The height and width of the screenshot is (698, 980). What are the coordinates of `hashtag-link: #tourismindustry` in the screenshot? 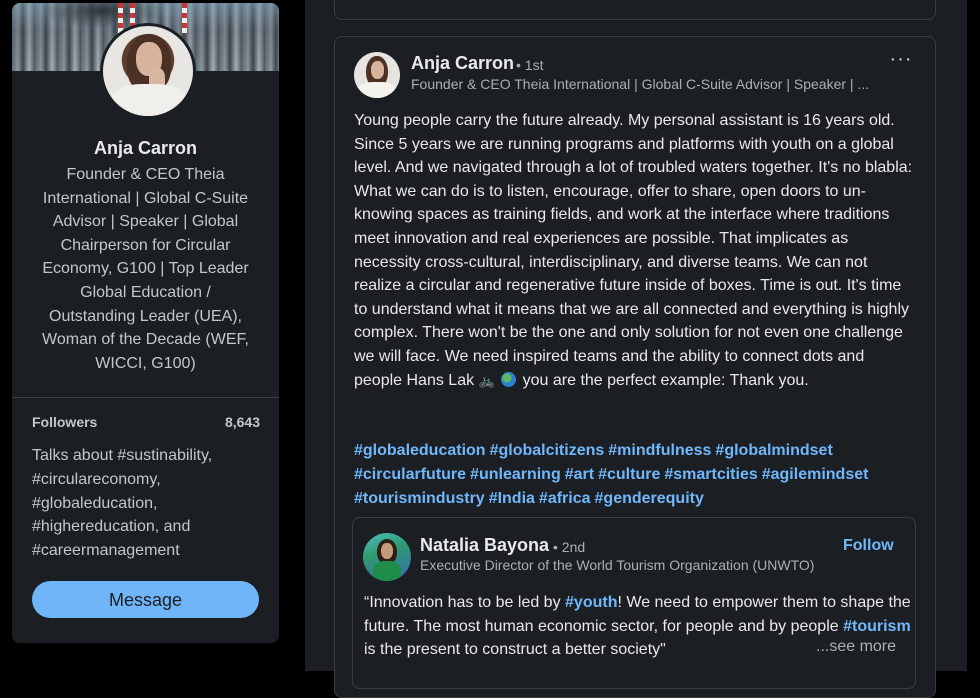 It's located at (419, 498).